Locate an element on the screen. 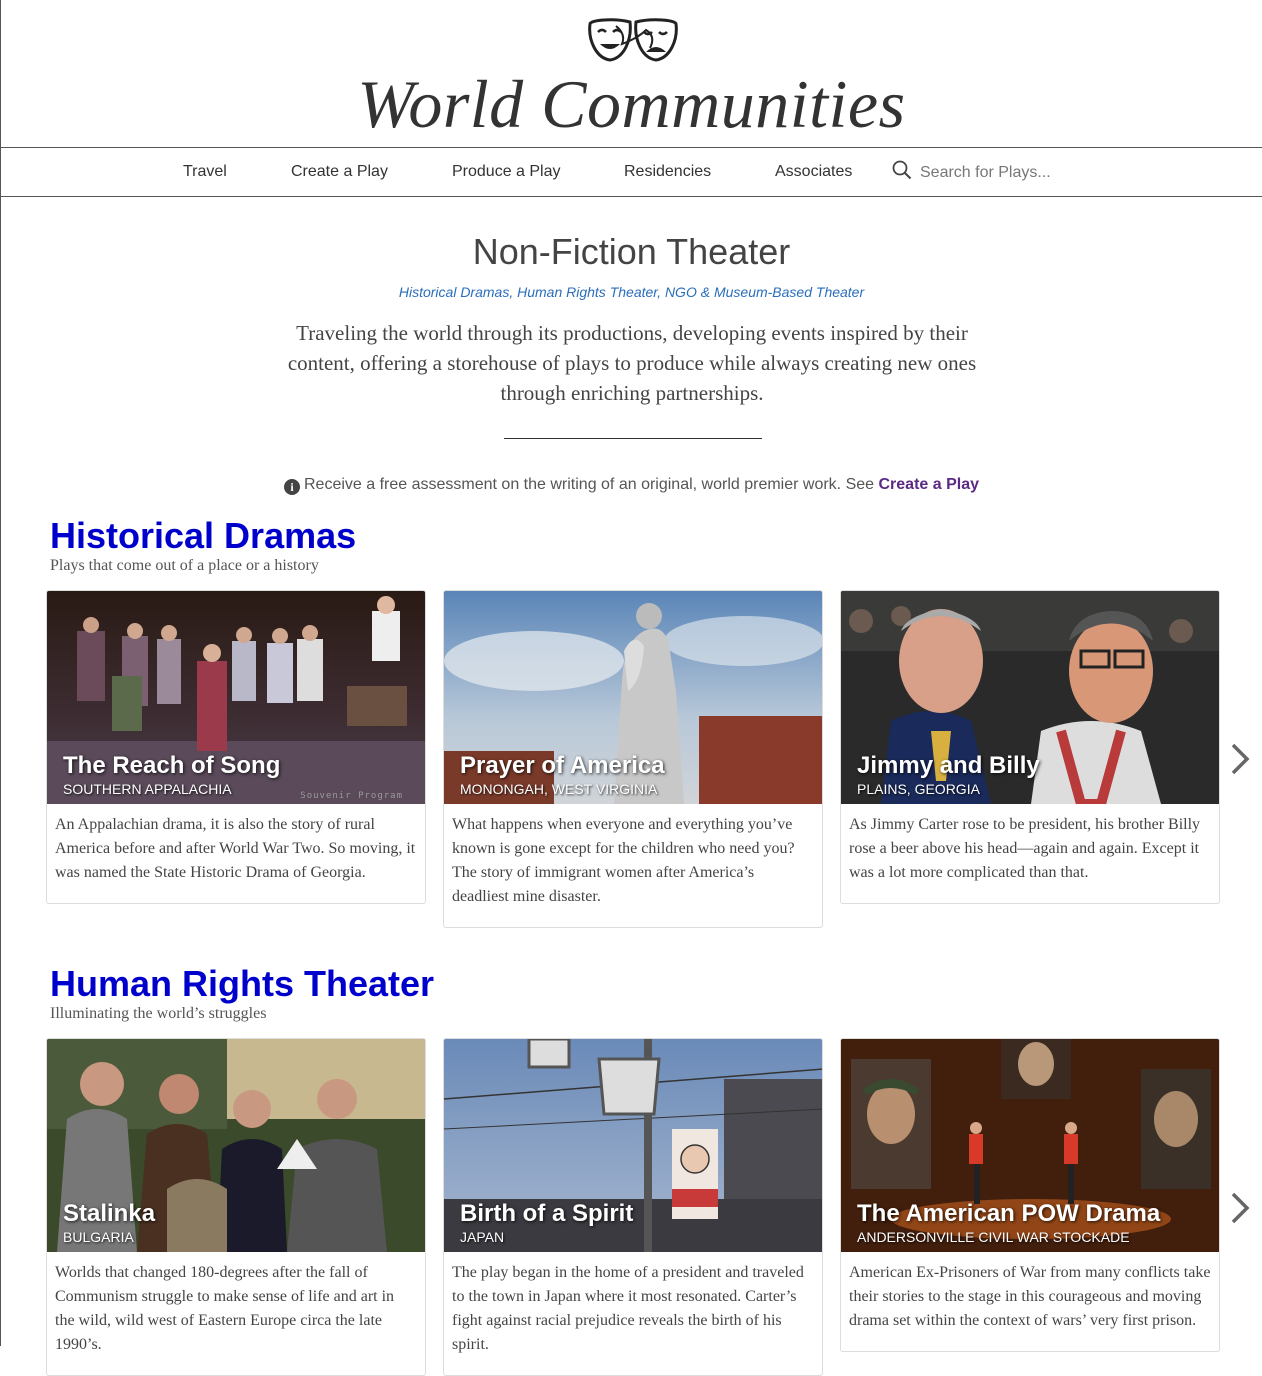 The width and height of the screenshot is (1262, 1376). section-title-human-rights-theater: Human Rights Theater is located at coordinates (242, 984).